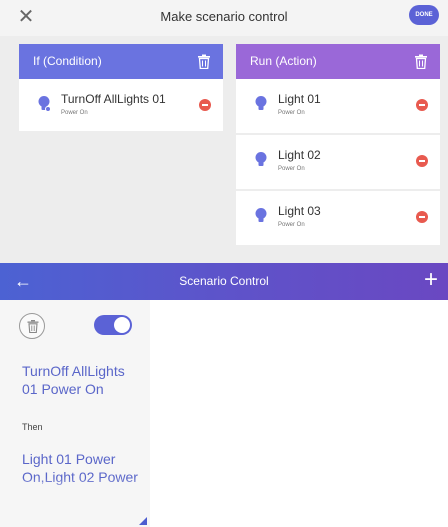  What do you see at coordinates (32, 427) in the screenshot?
I see `scenario-then-label: Then` at bounding box center [32, 427].